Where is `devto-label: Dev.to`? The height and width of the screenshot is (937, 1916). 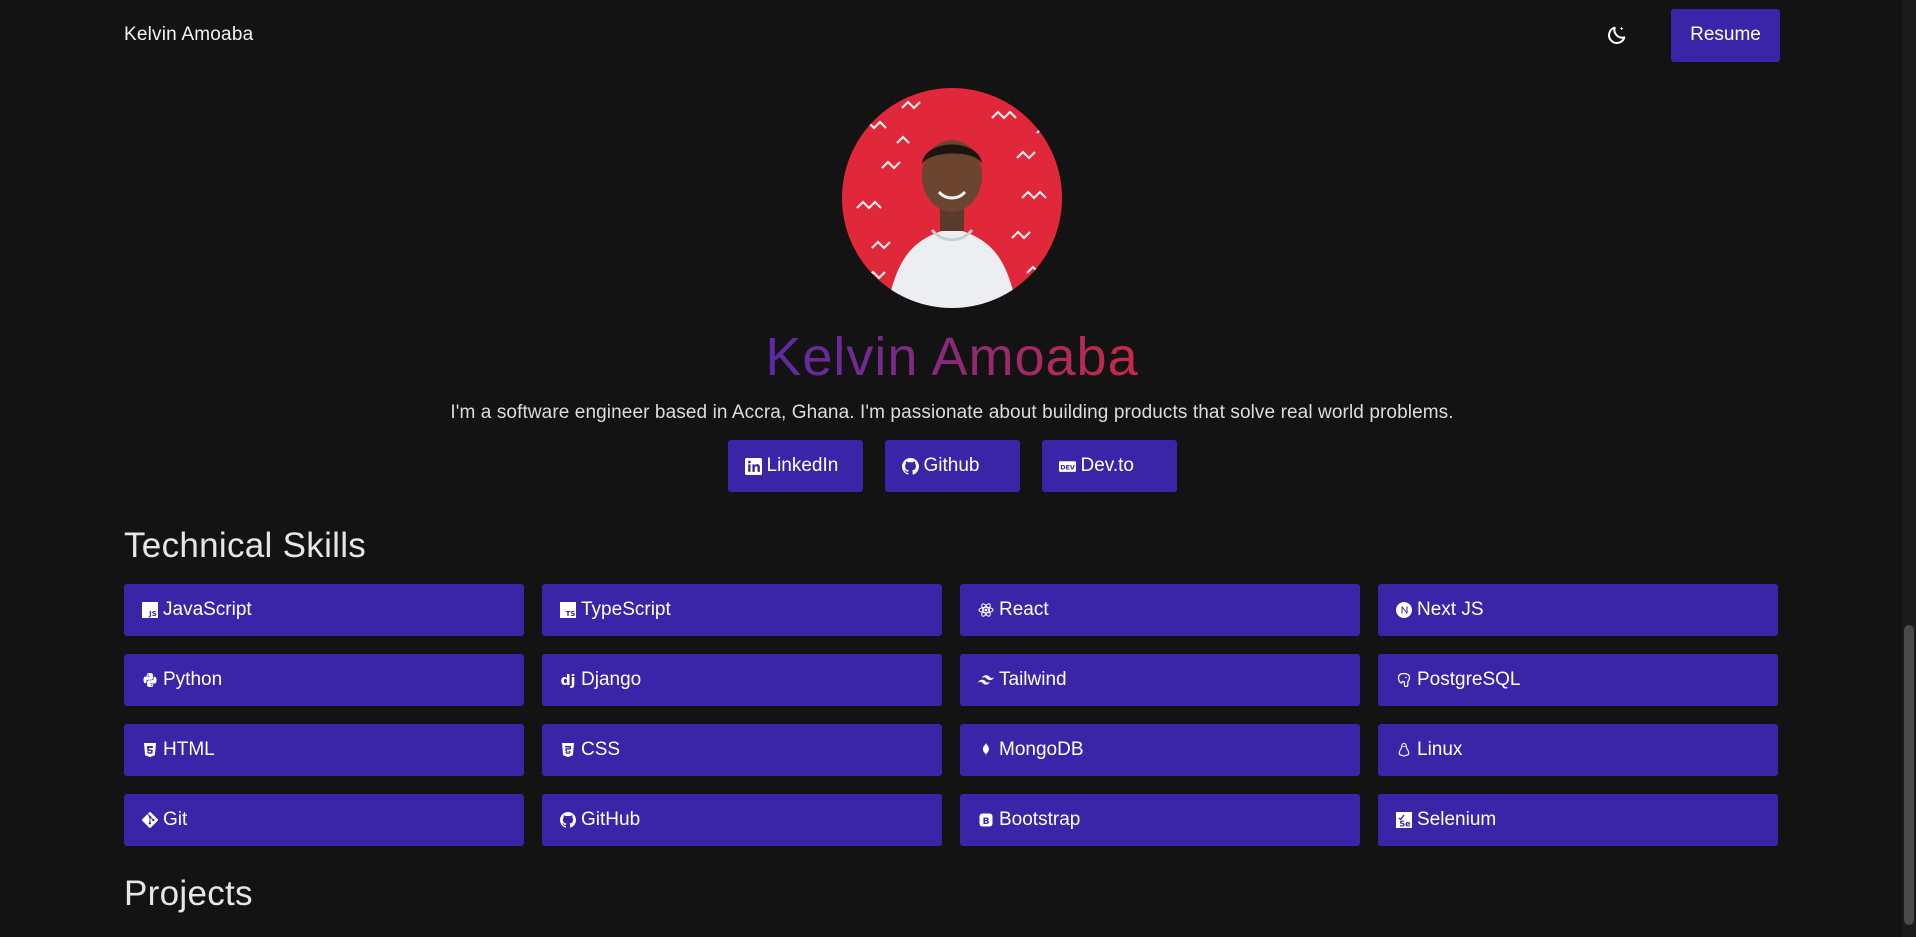 devto-label: Dev.to is located at coordinates (1107, 465).